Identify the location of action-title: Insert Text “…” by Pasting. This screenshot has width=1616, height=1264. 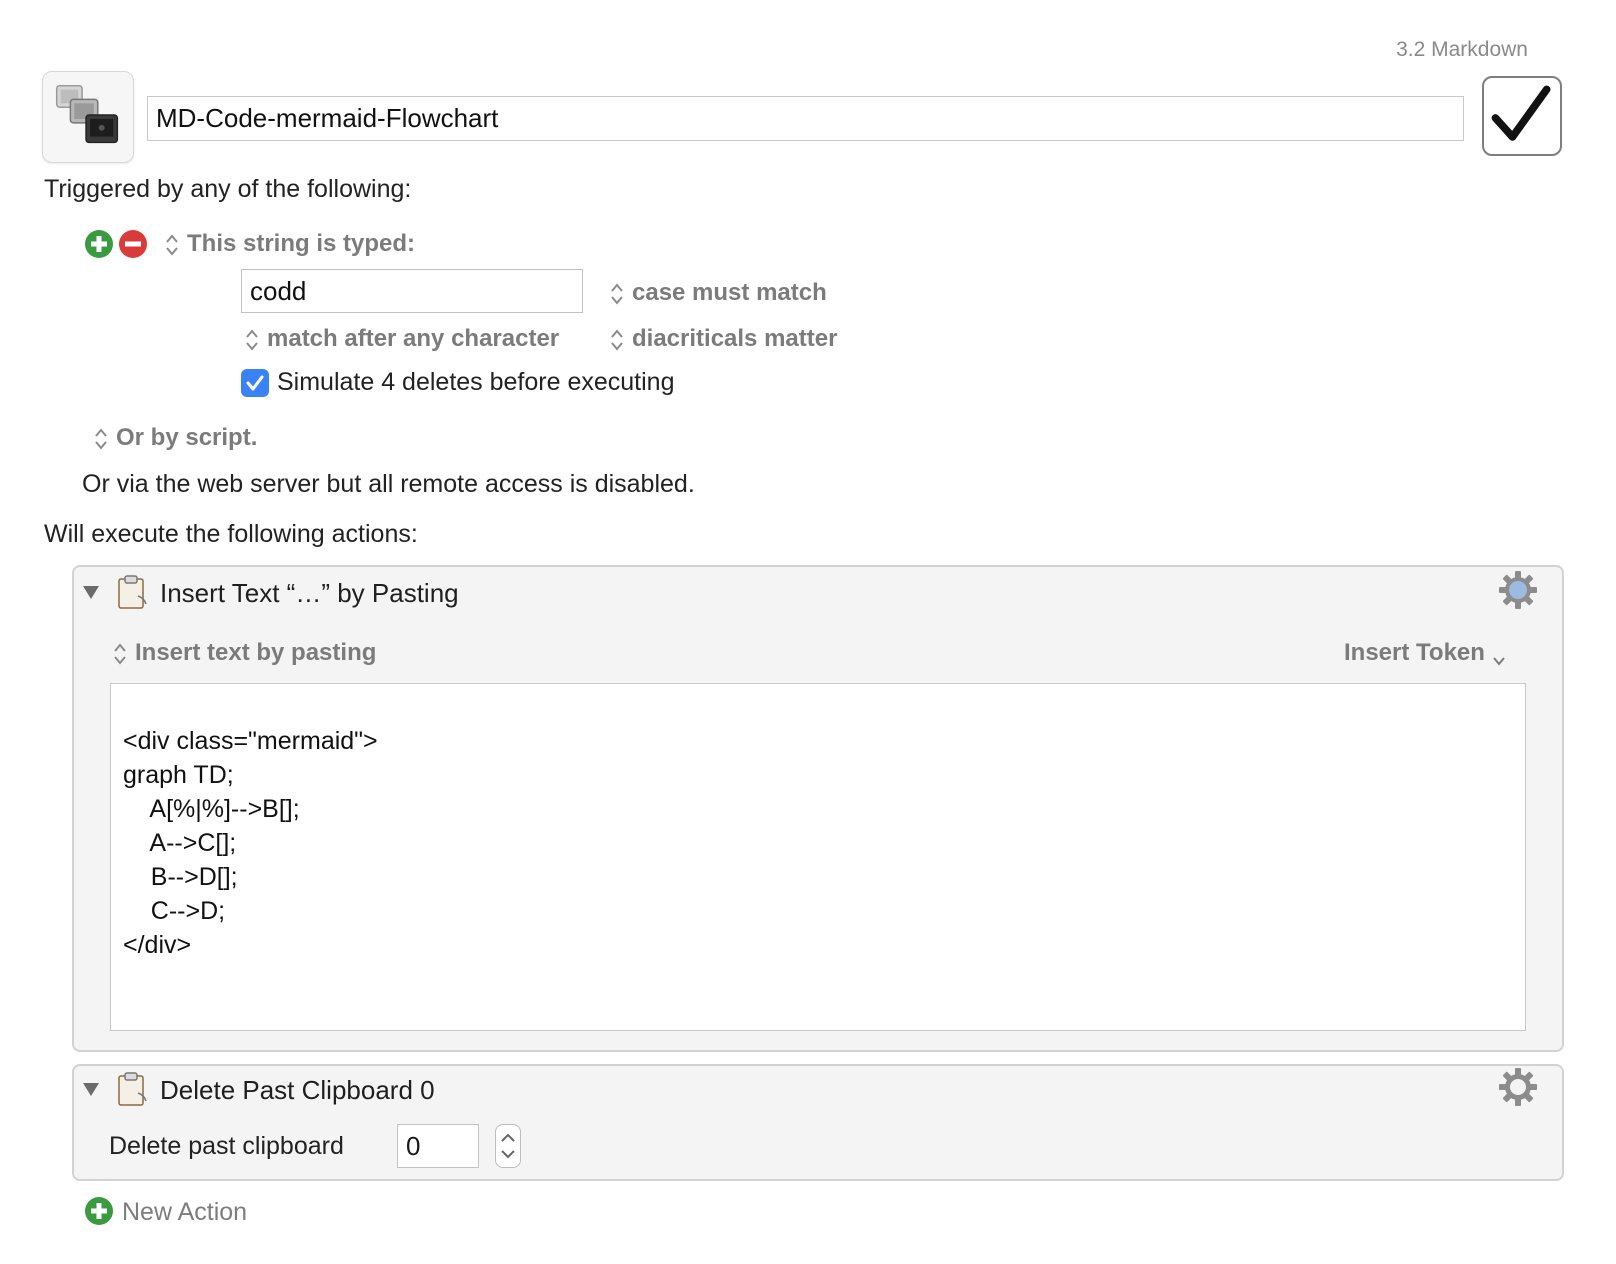
(309, 593).